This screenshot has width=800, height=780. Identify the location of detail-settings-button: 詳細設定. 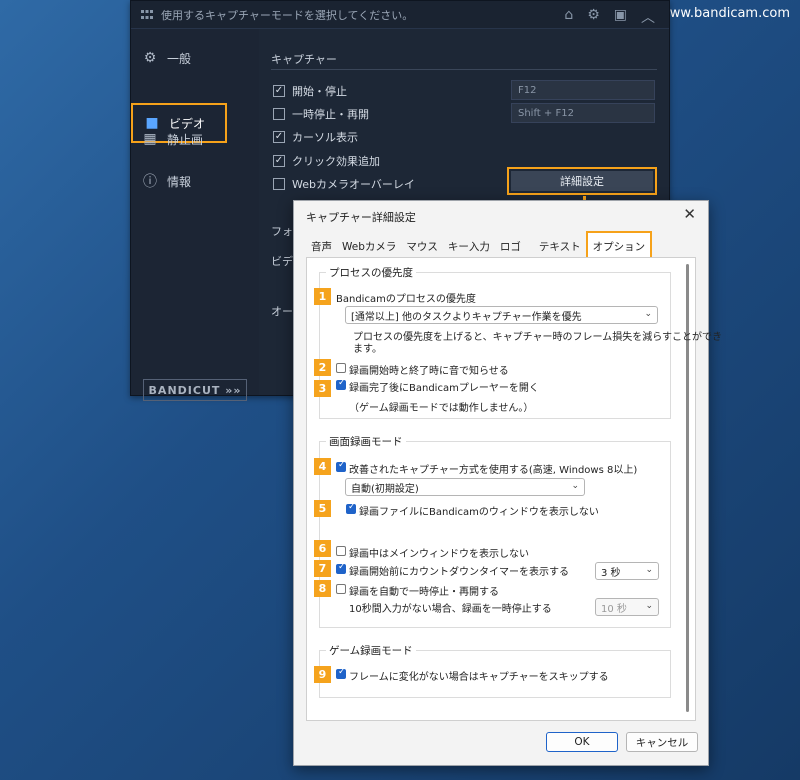
(582, 181).